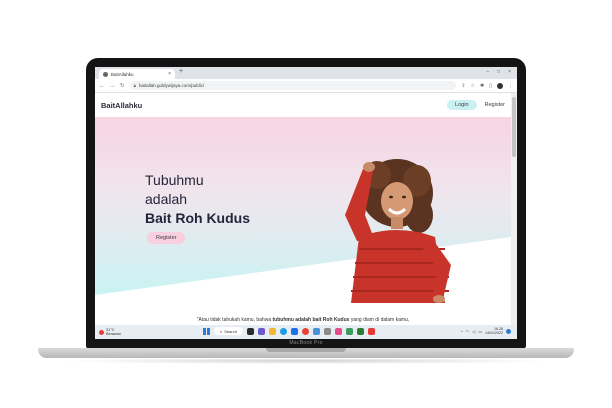 This screenshot has height=408, width=612. Describe the element at coordinates (311, 320) in the screenshot. I see `quote-text-bold: tubuhmu adalah bait Roh Kudus` at that location.